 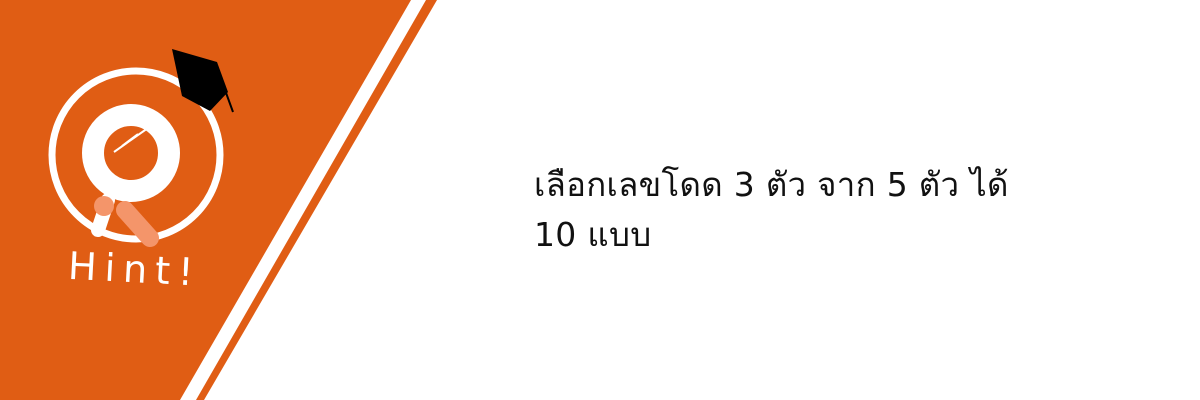 What do you see at coordinates (134, 269) in the screenshot?
I see `hint-logo-text: Hint!` at bounding box center [134, 269].